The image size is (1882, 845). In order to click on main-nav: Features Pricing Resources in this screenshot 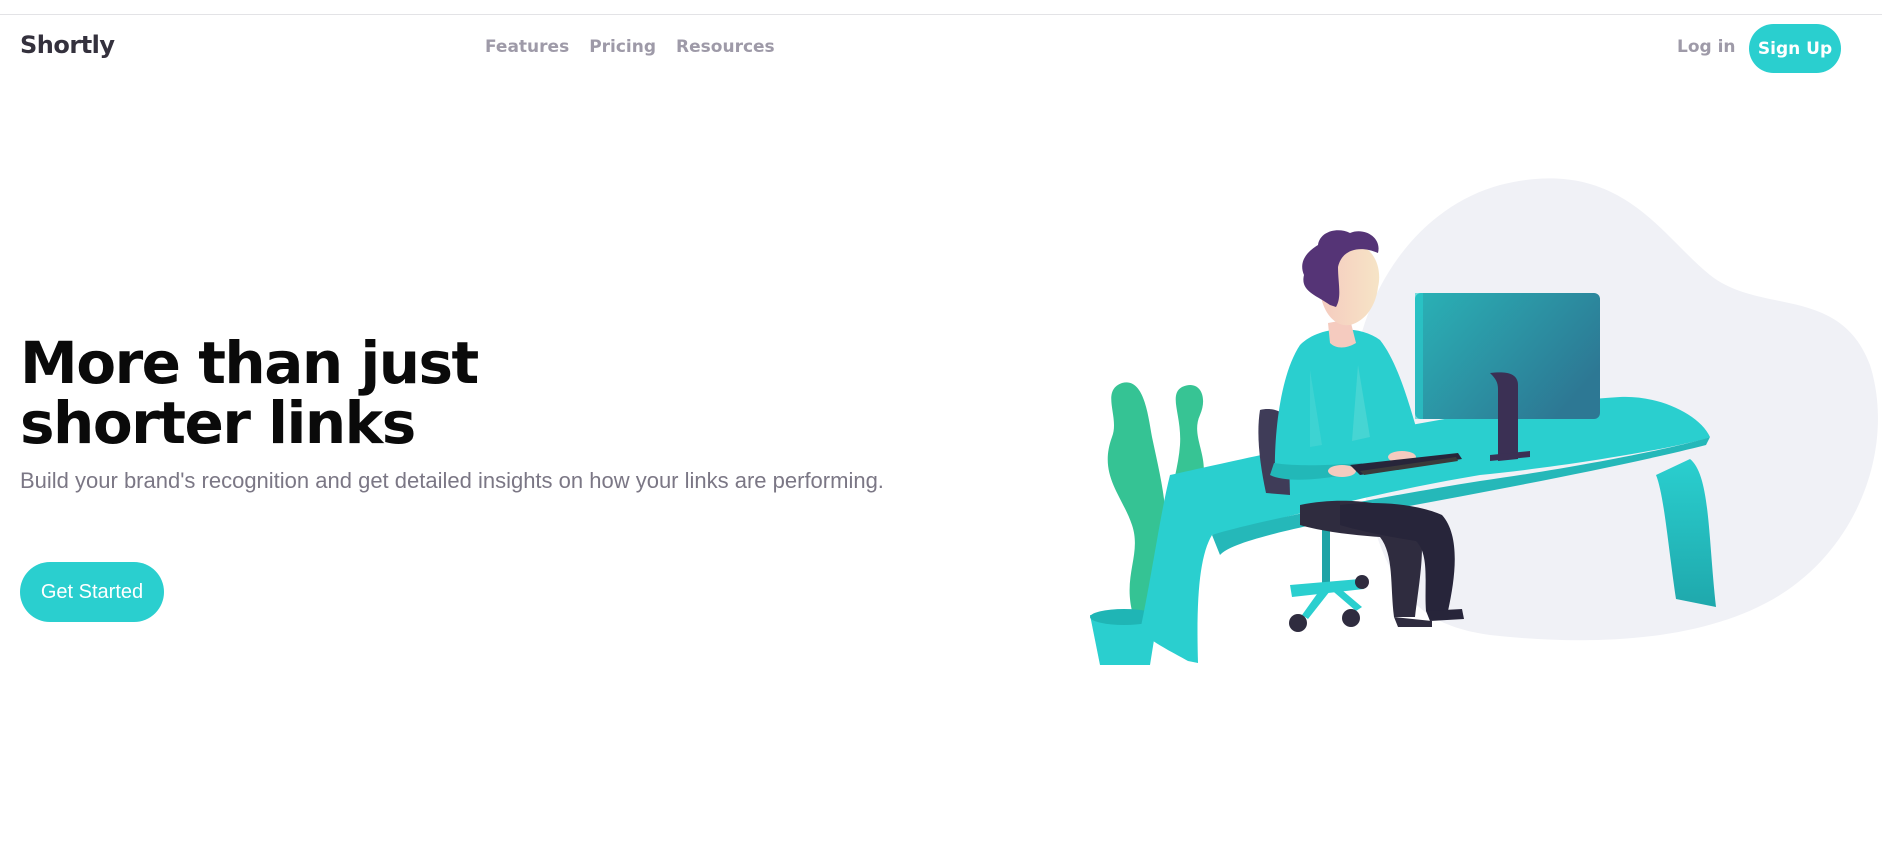, I will do `click(630, 47)`.